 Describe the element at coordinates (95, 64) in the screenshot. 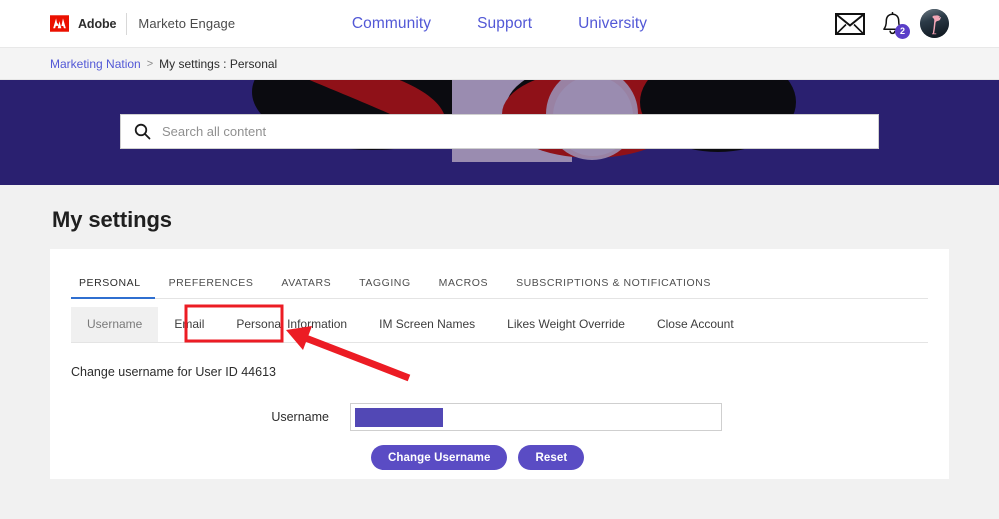

I see `breadcrumb-link-root: Marketing Nation` at that location.